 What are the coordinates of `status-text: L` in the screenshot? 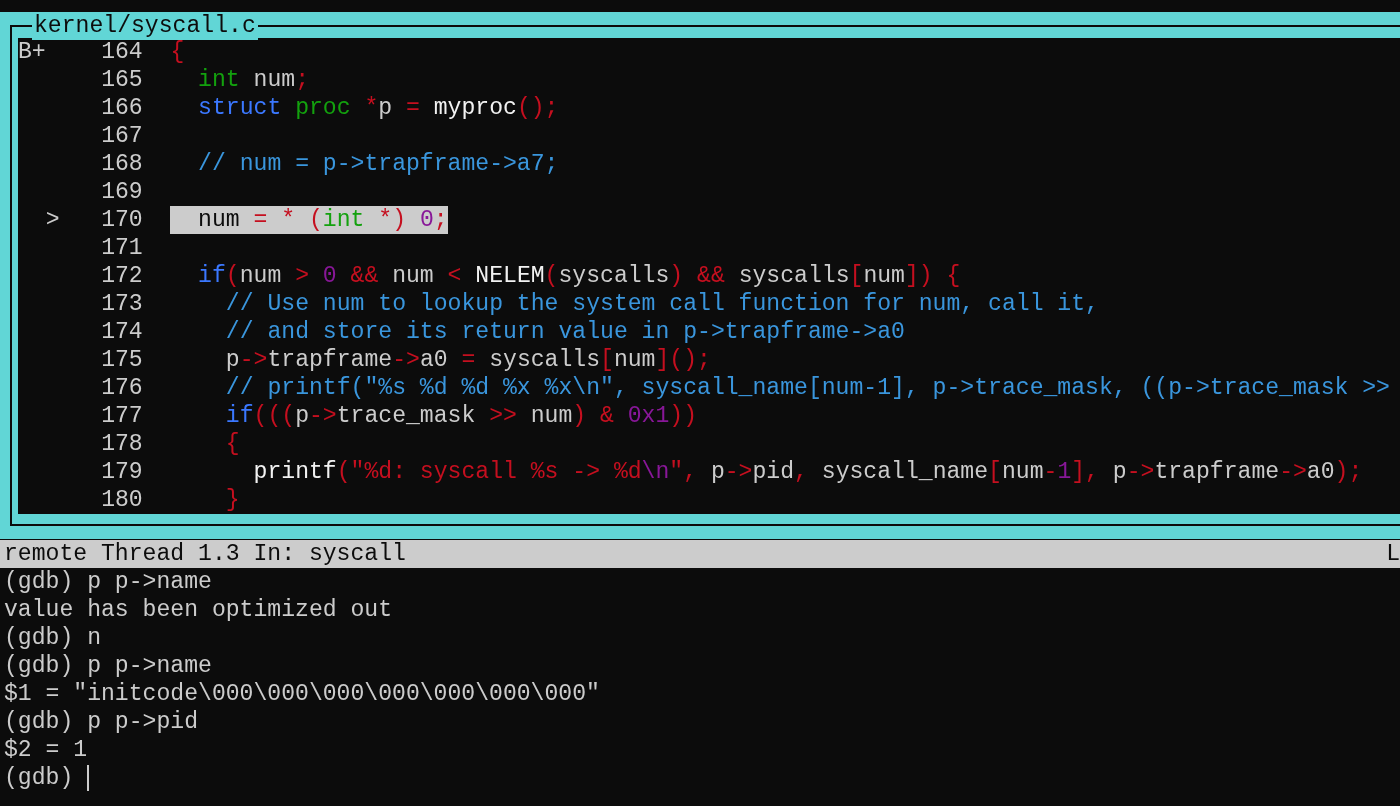 It's located at (1393, 554).